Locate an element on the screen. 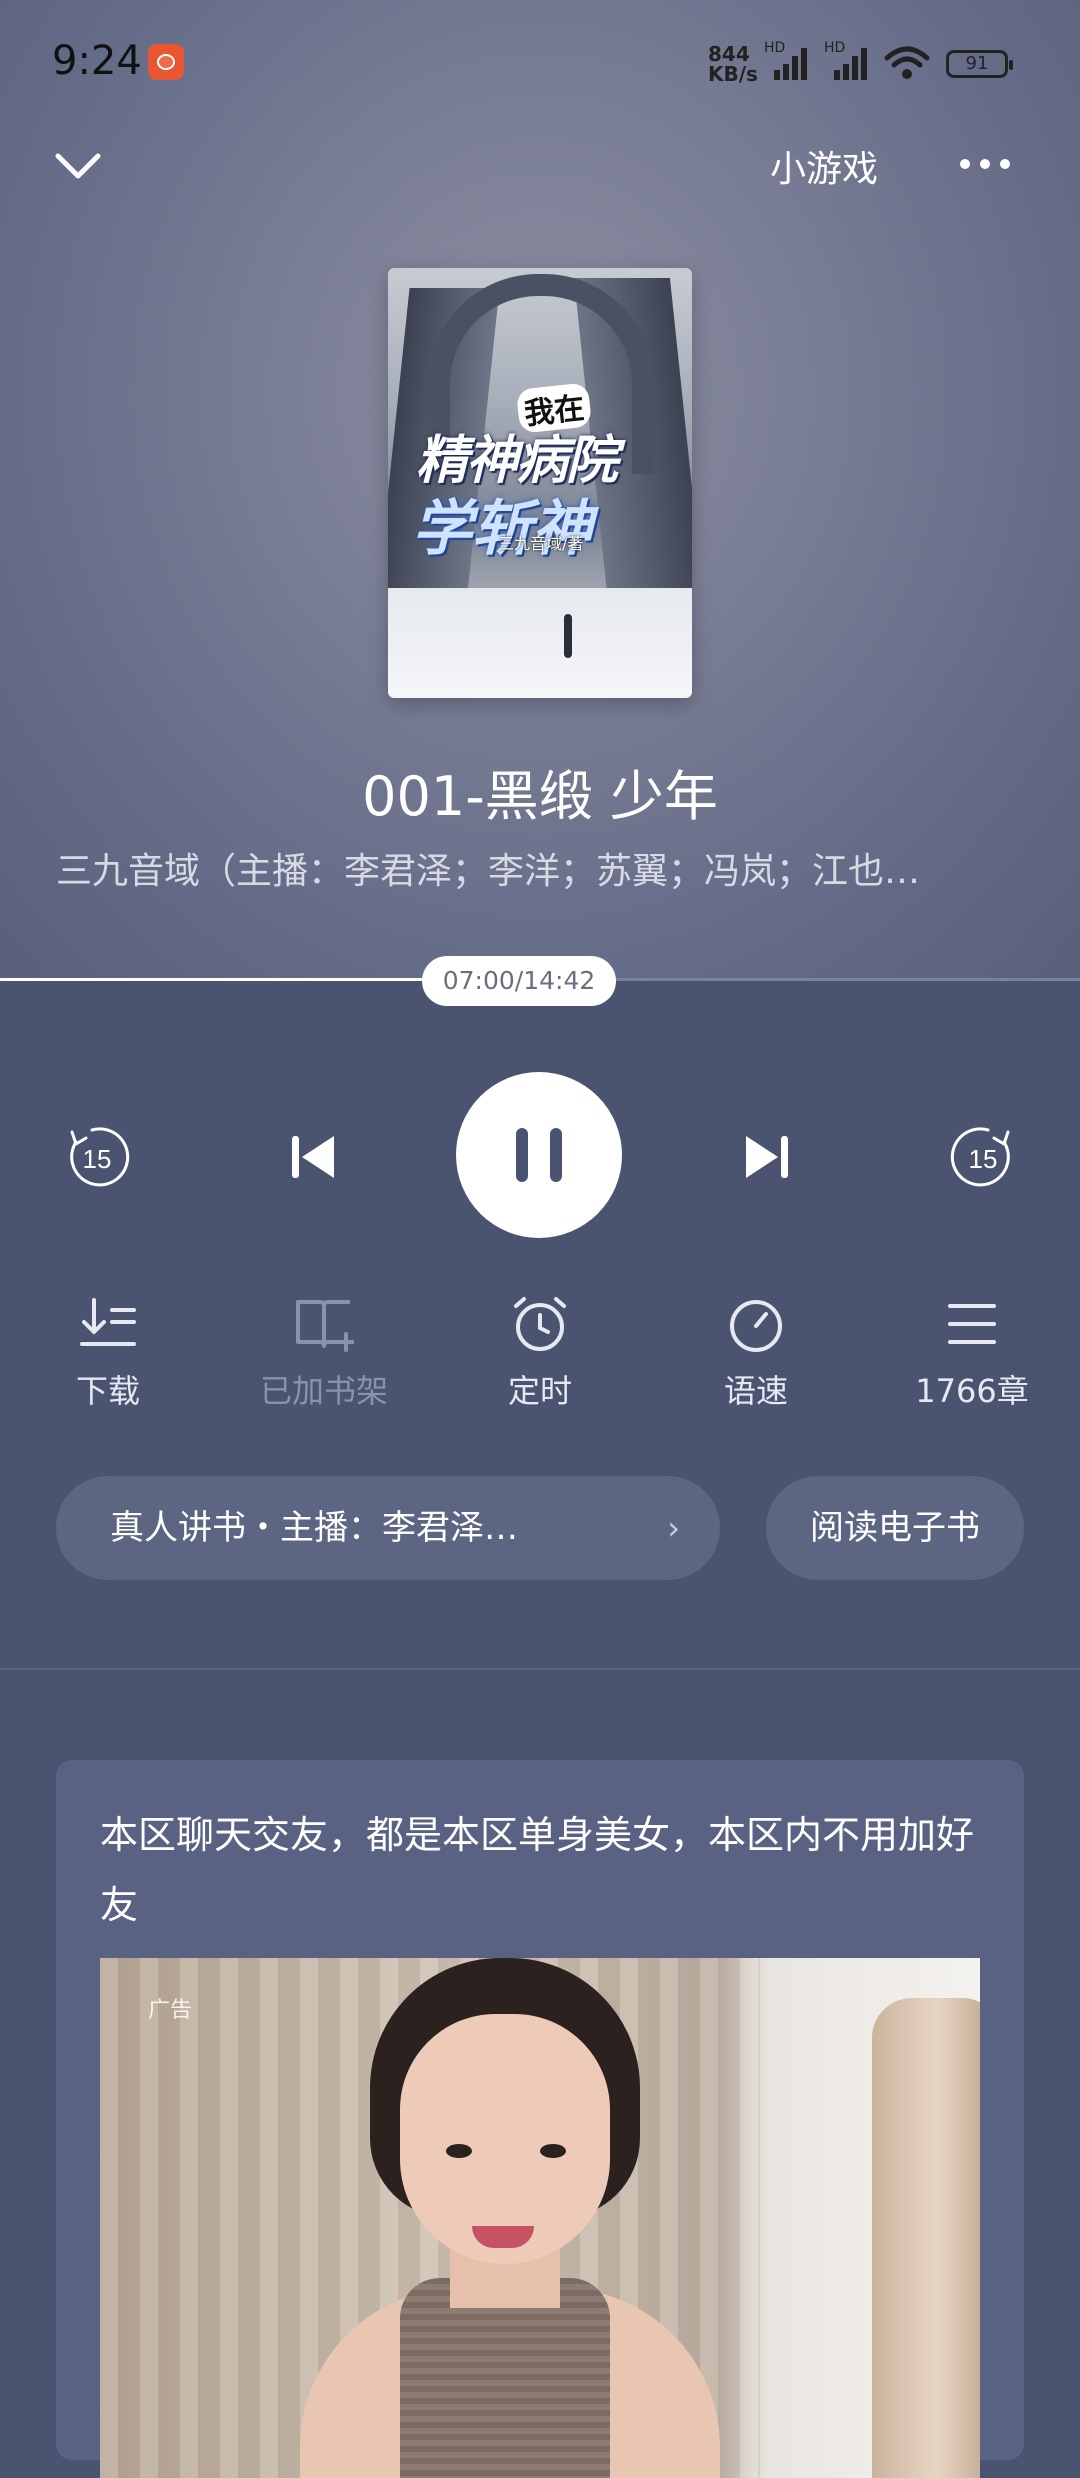  speed-button: 语速 is located at coordinates (756, 1354).